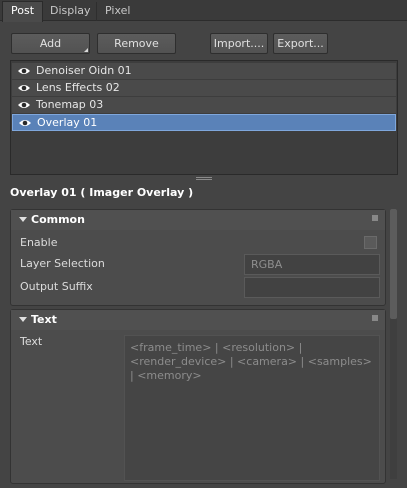 This screenshot has height=488, width=407. I want to click on dropdown-corner-icon, so click(86, 50).